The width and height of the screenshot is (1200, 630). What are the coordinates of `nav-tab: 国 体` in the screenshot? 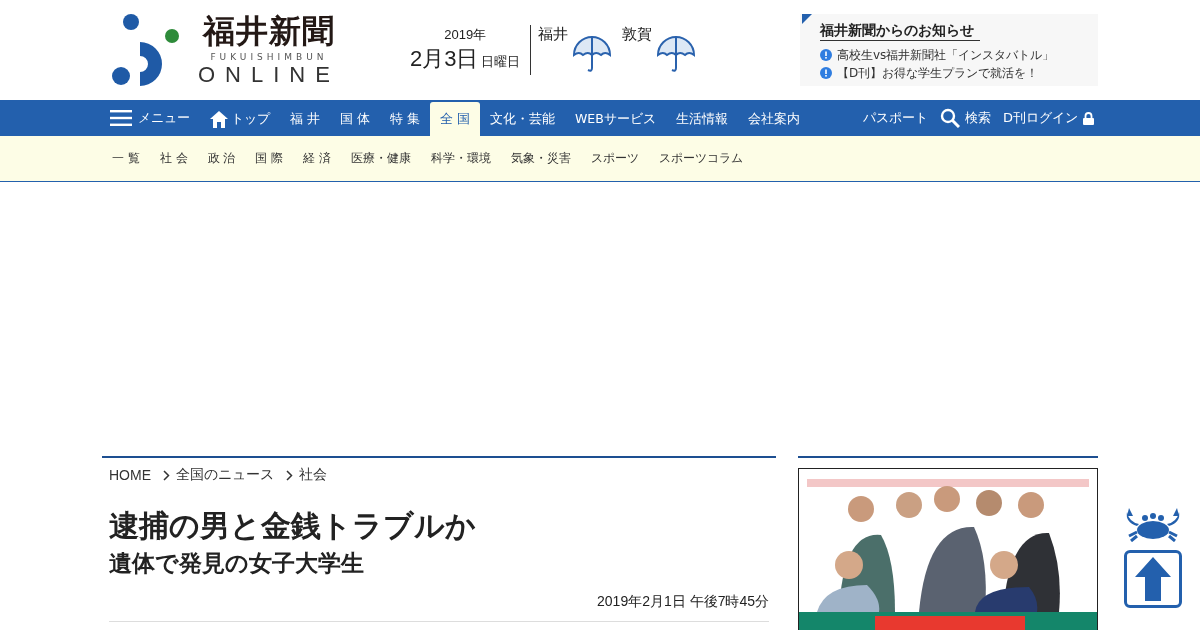 It's located at (355, 119).